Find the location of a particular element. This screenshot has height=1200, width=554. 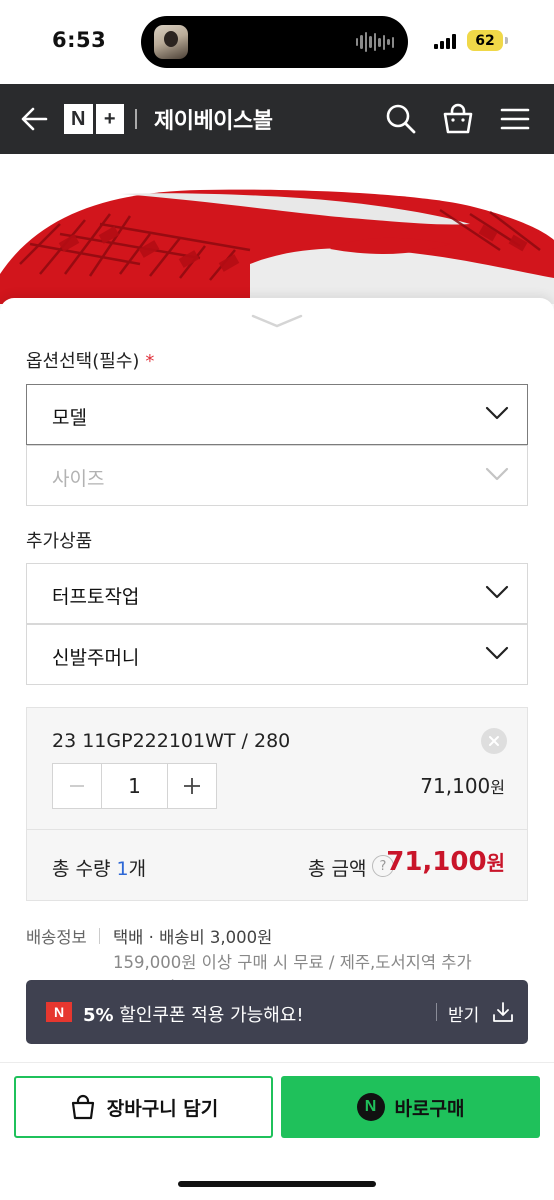

shipping-method: 택배 · 배송비 3,000원 is located at coordinates (193, 937).